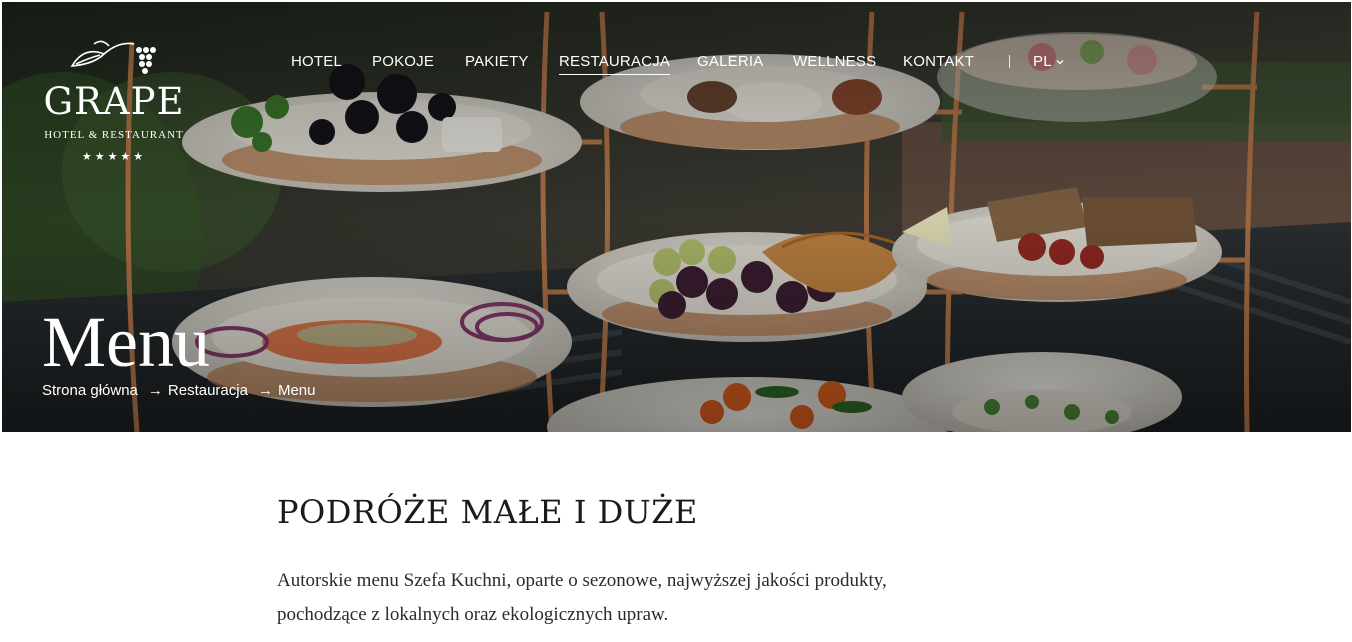 Image resolution: width=1352 pixels, height=642 pixels. What do you see at coordinates (487, 512) in the screenshot?
I see `section-heading: PODRÓŻE MAŁE I DUŻE` at bounding box center [487, 512].